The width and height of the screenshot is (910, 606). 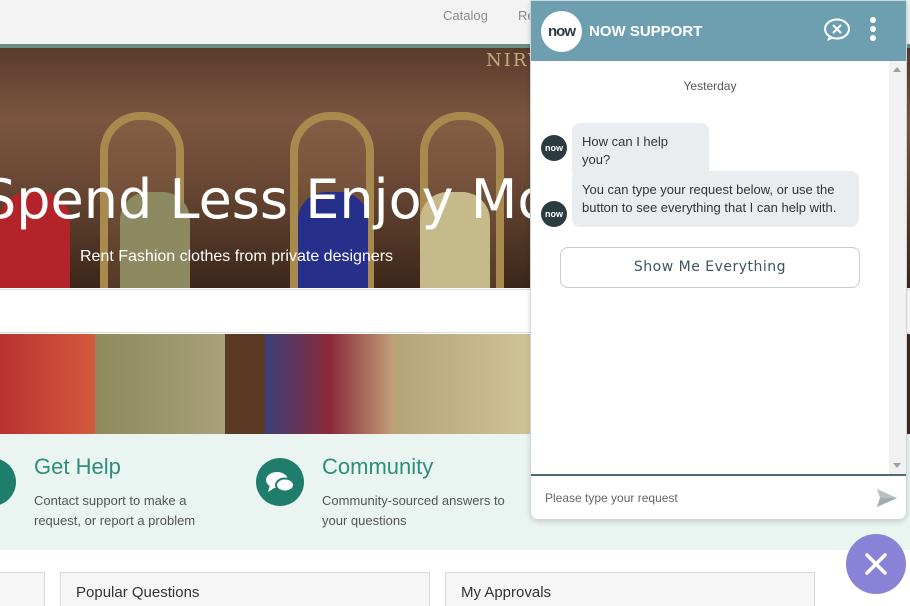 What do you see at coordinates (897, 69) in the screenshot?
I see `scroll-up-icon` at bounding box center [897, 69].